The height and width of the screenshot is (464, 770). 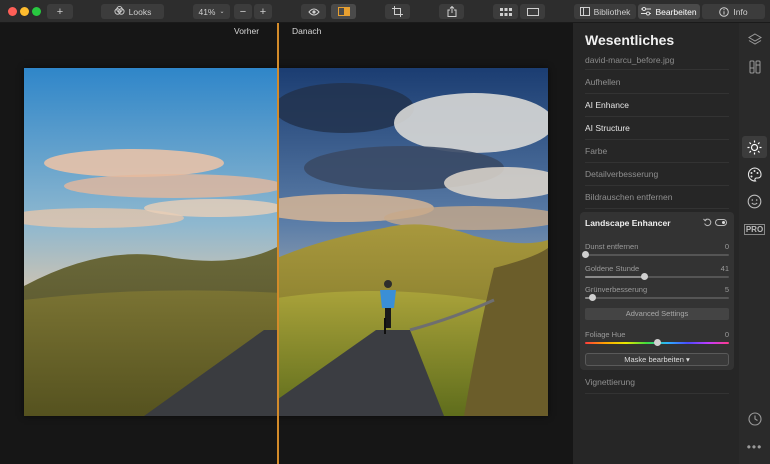 I want to click on section-label: Bildrauschen entfernen, so click(x=629, y=197).